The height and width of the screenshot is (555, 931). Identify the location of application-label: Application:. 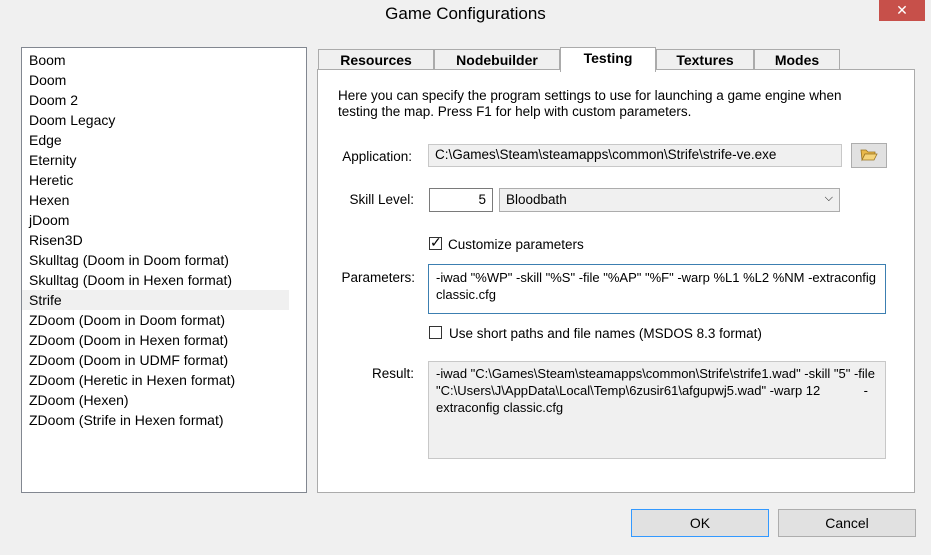
(377, 156).